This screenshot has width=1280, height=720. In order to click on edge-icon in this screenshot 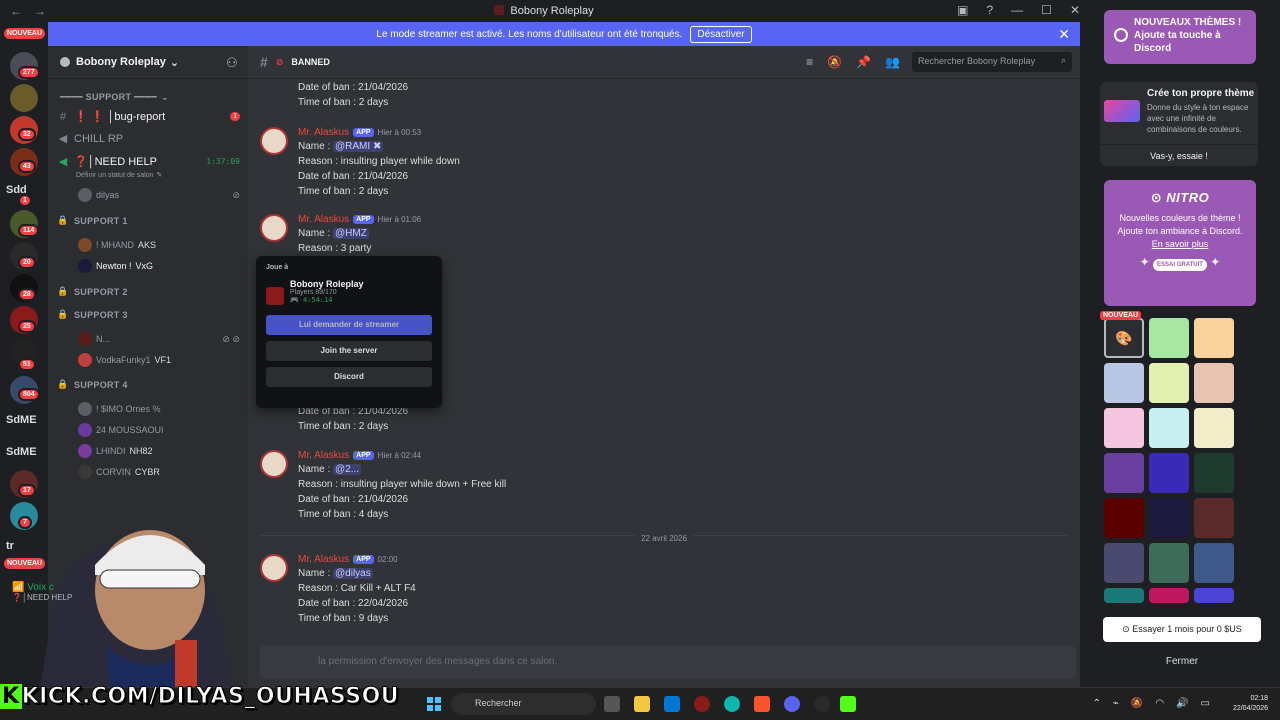, I will do `click(732, 704)`.